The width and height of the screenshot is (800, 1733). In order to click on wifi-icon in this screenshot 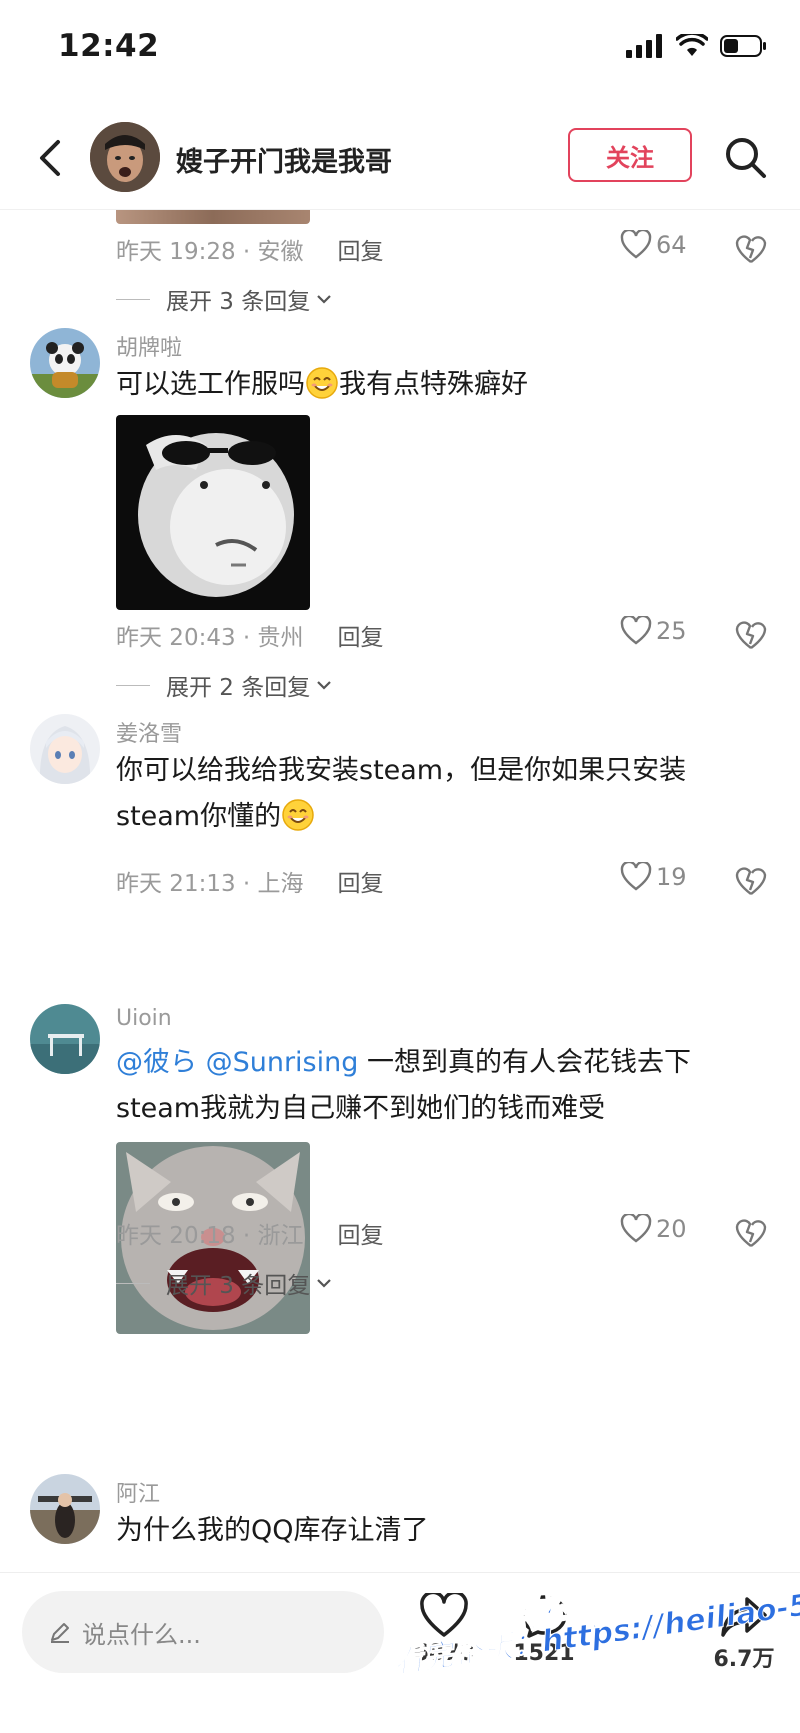, I will do `click(692, 45)`.